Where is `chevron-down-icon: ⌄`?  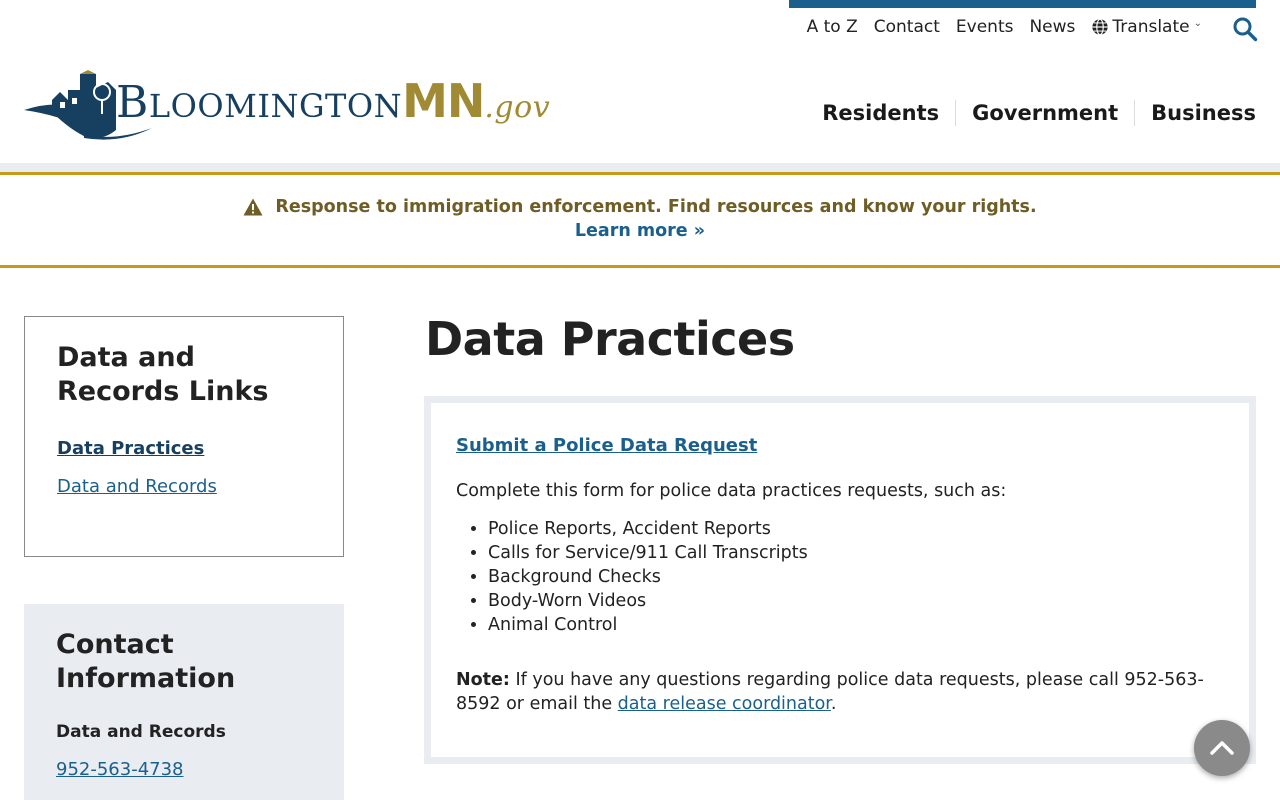
chevron-down-icon: ⌄ is located at coordinates (1197, 23).